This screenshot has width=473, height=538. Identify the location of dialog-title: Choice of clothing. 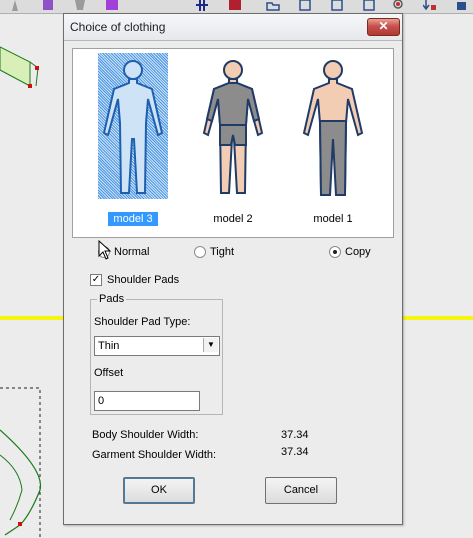
(118, 27).